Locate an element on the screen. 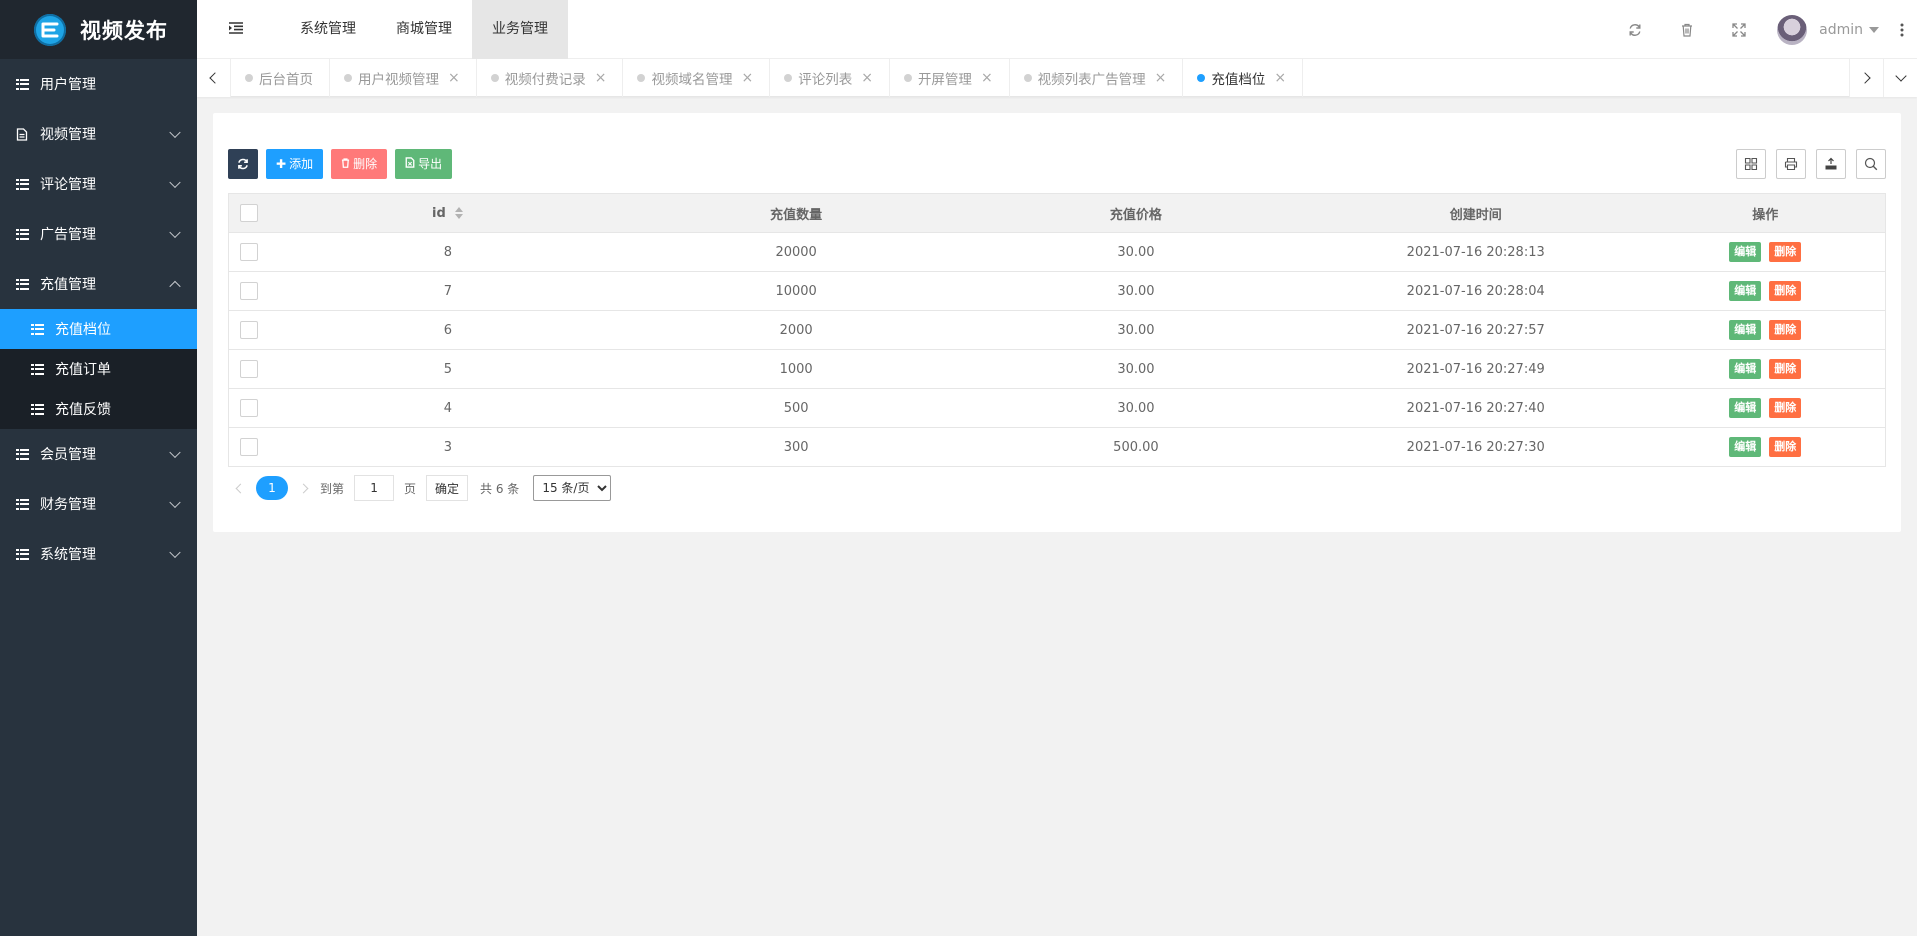 The width and height of the screenshot is (1917, 936). more-vertical-icon is located at coordinates (1902, 29).